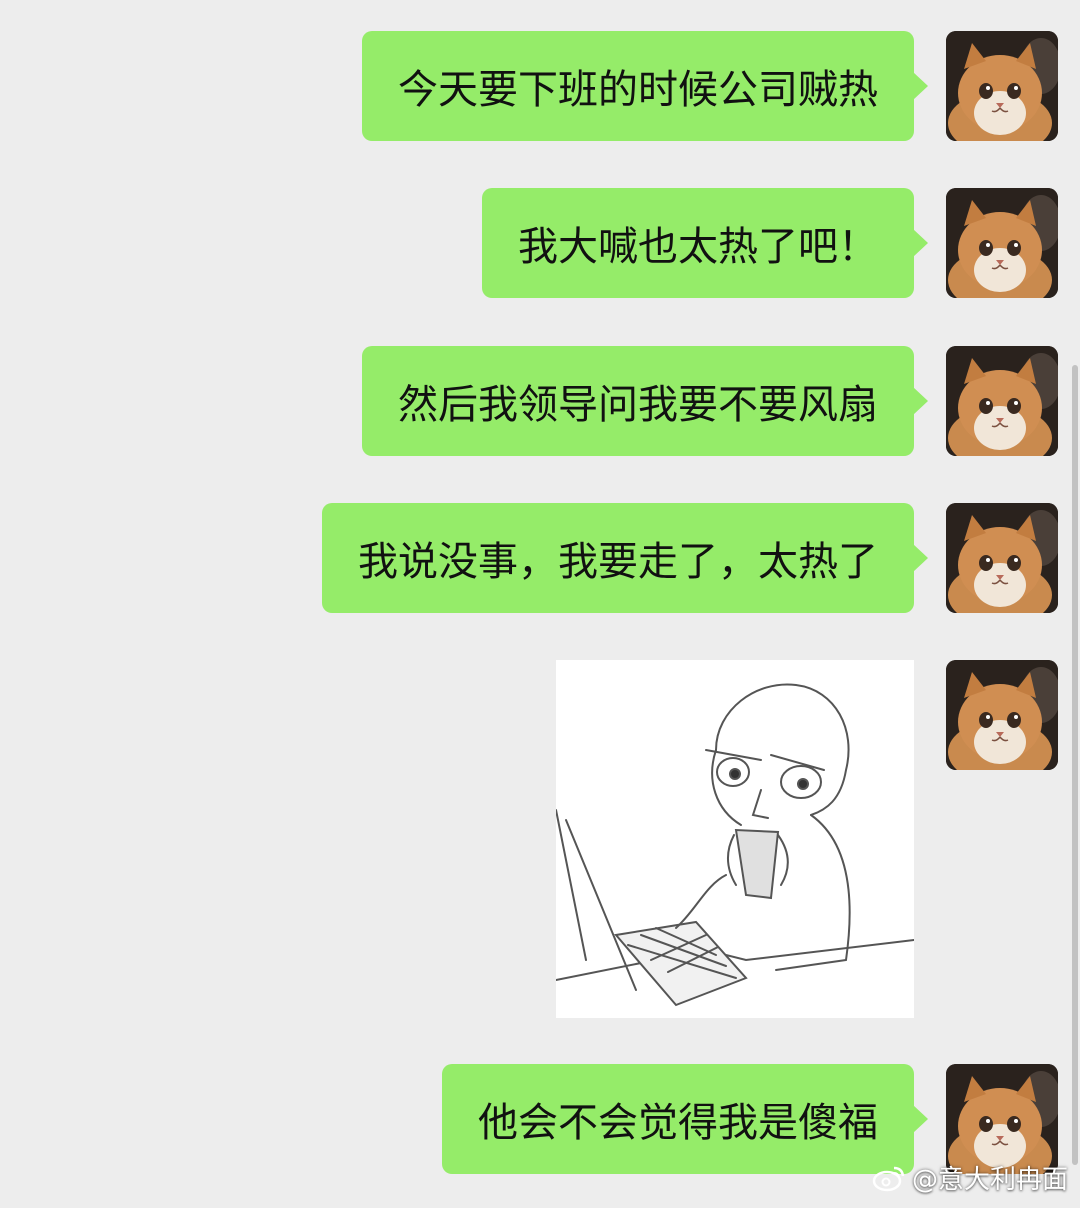  I want to click on message-text: 我大喊也太热了吧！, so click(698, 247).